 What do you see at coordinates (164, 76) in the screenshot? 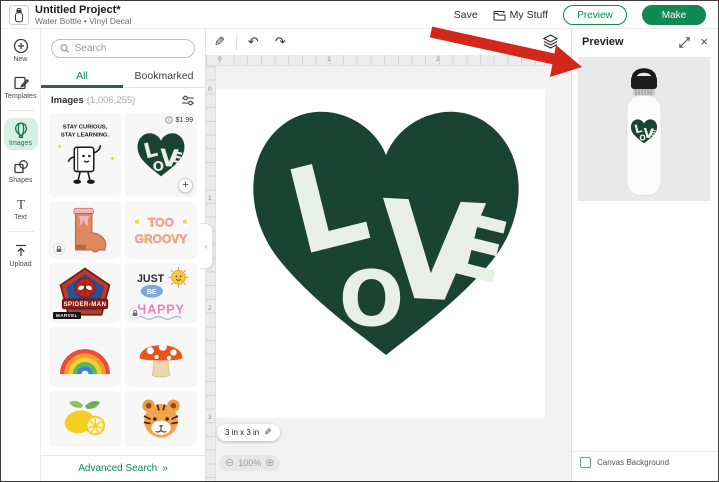
I see `tab-bookmarked: Bookmarked` at bounding box center [164, 76].